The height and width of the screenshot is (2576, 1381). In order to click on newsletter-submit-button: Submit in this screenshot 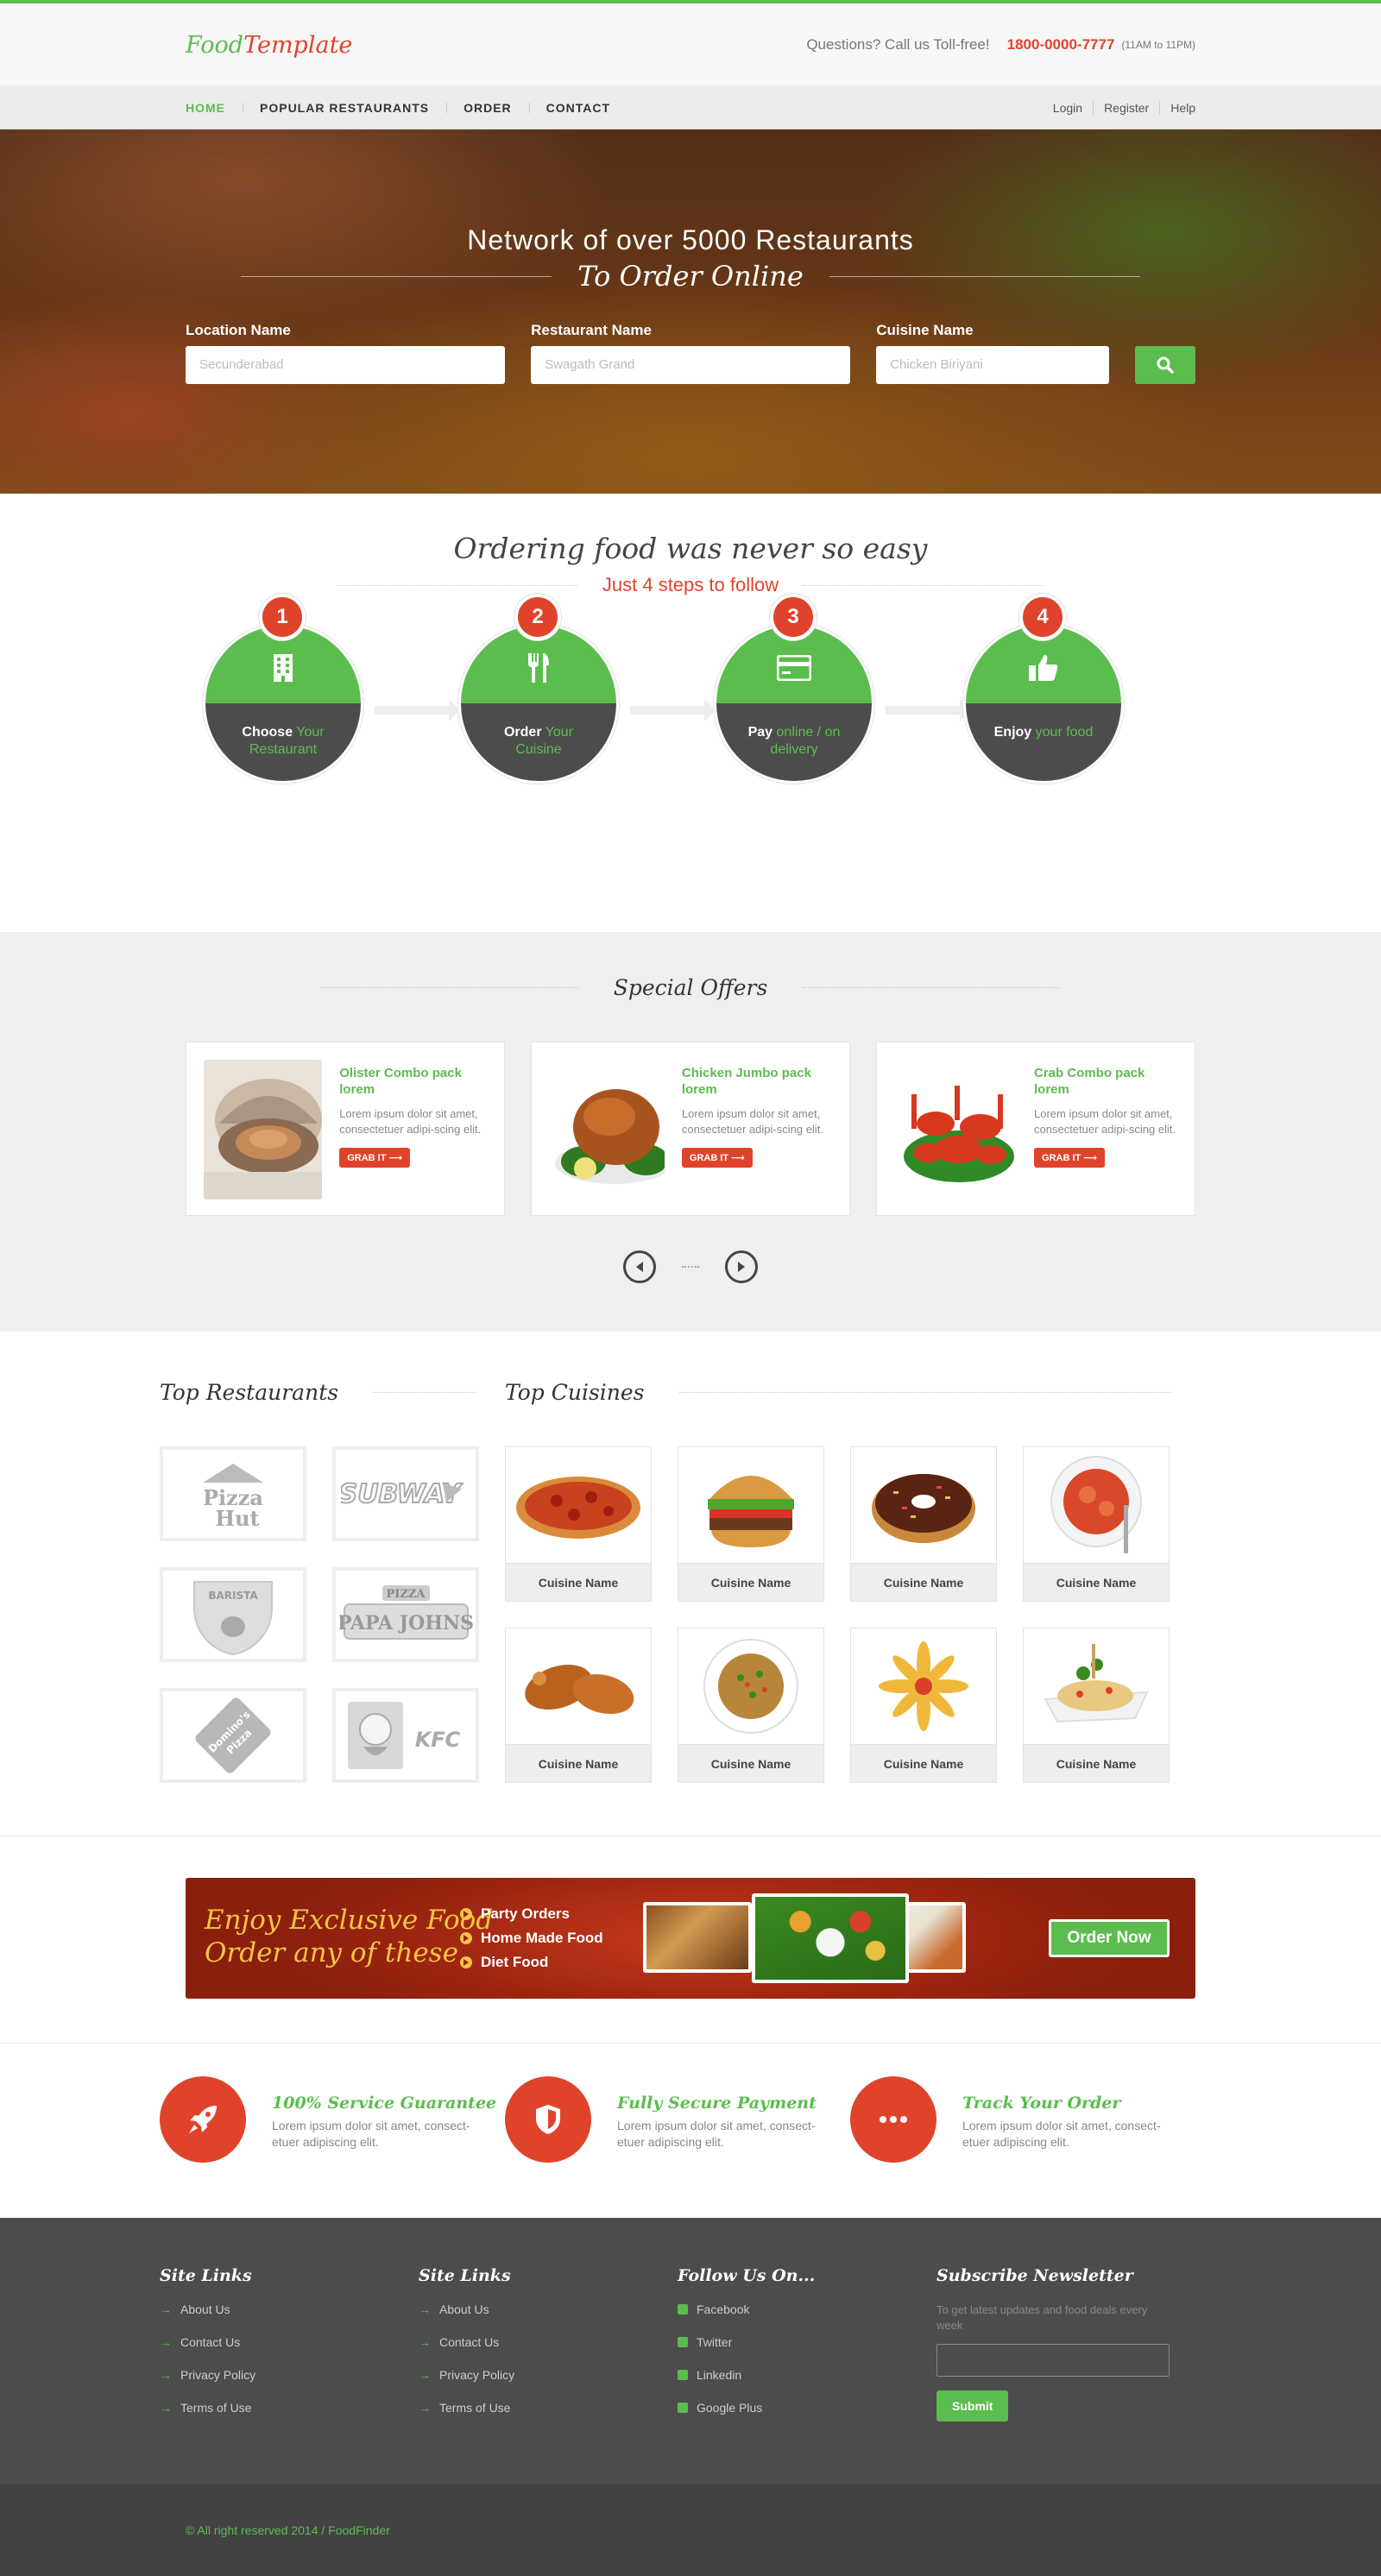, I will do `click(973, 2406)`.